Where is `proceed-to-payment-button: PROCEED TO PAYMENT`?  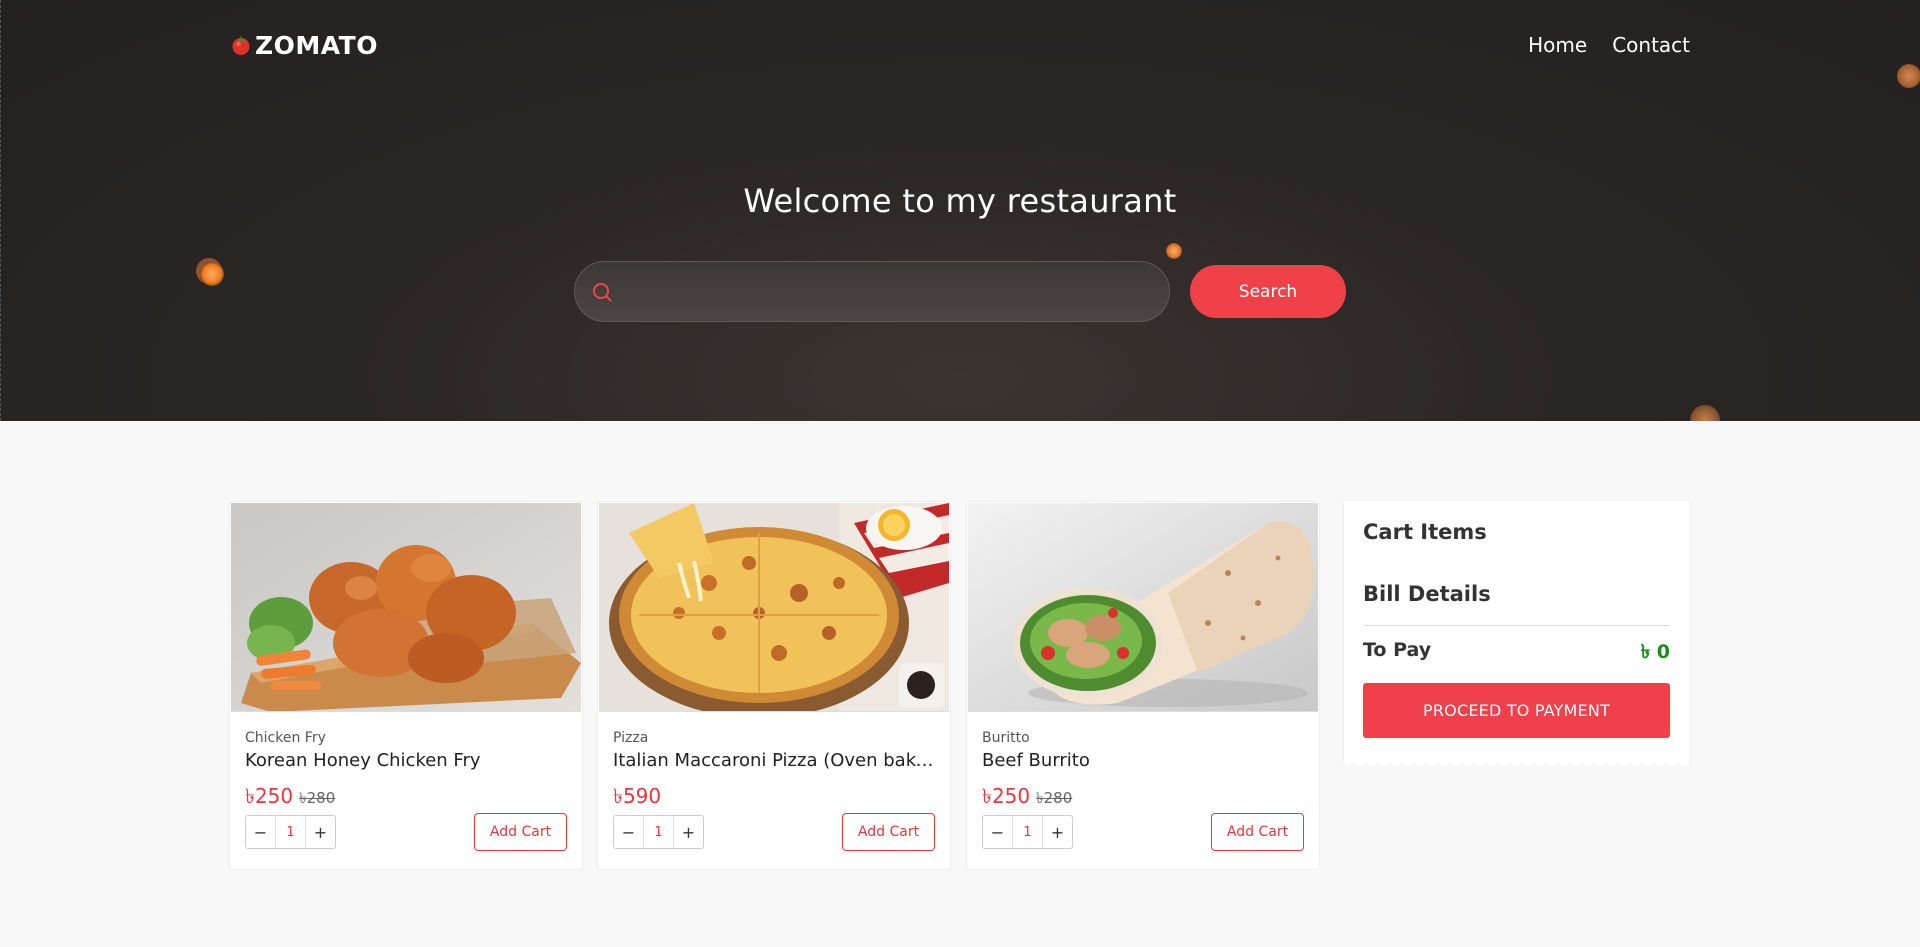
proceed-to-payment-button: PROCEED TO PAYMENT is located at coordinates (1516, 710).